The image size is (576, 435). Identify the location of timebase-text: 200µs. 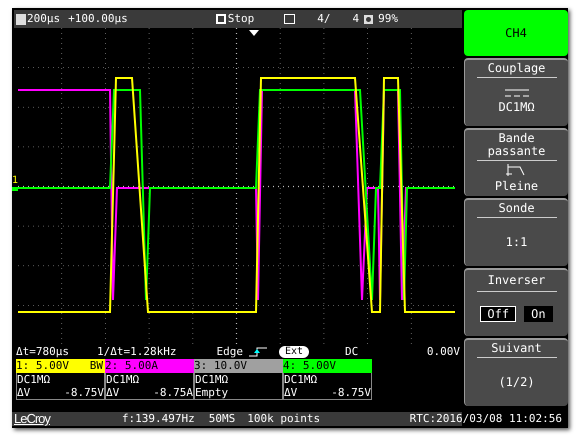
(43, 18).